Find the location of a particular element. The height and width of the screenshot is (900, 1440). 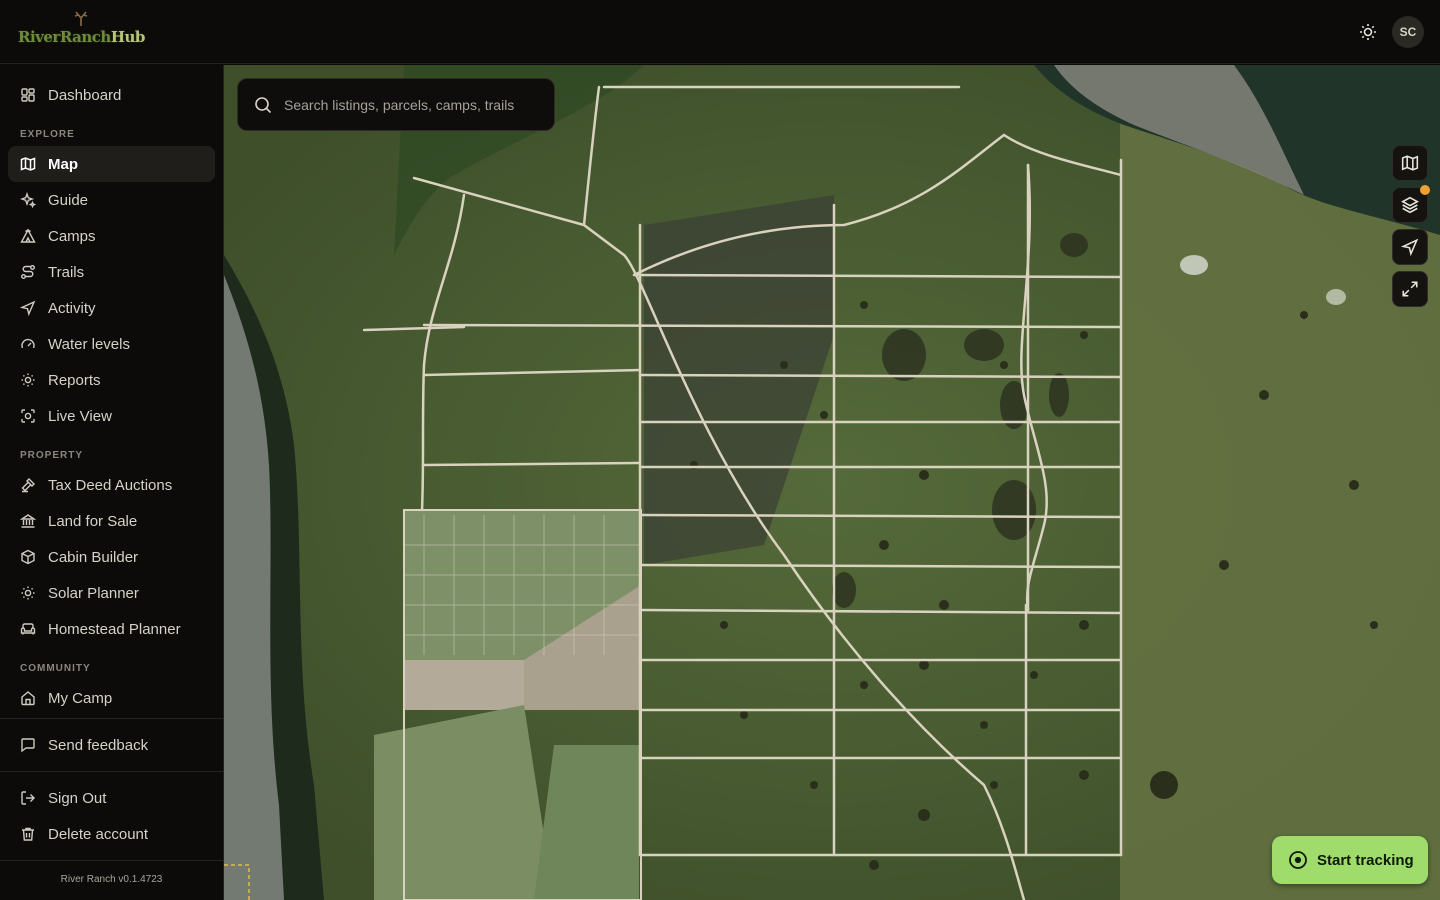

sidebar-item-label: Map is located at coordinates (63, 164).